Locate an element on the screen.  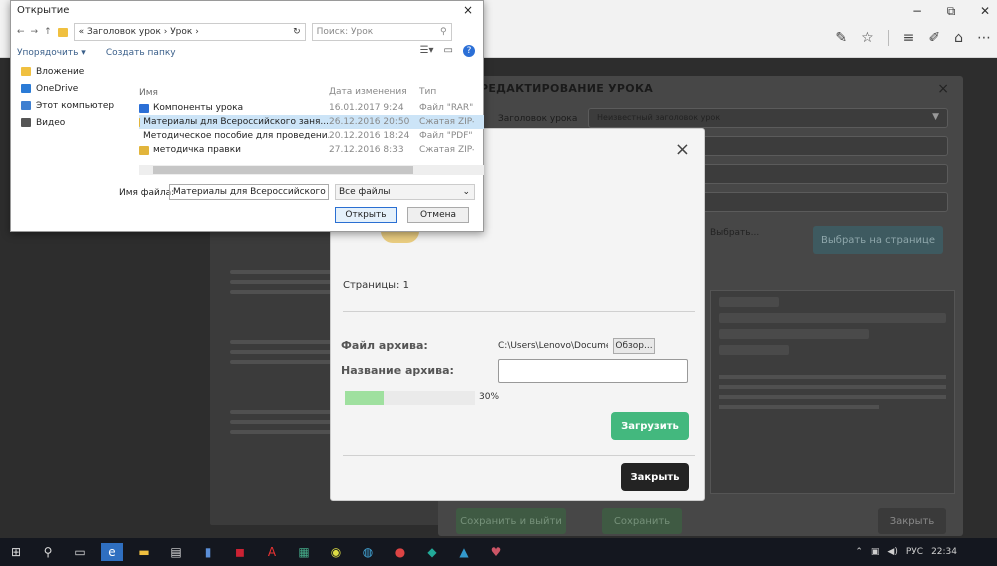
address-bar: « Заголовок урок › Урок › ↻ is located at coordinates (189, 32).